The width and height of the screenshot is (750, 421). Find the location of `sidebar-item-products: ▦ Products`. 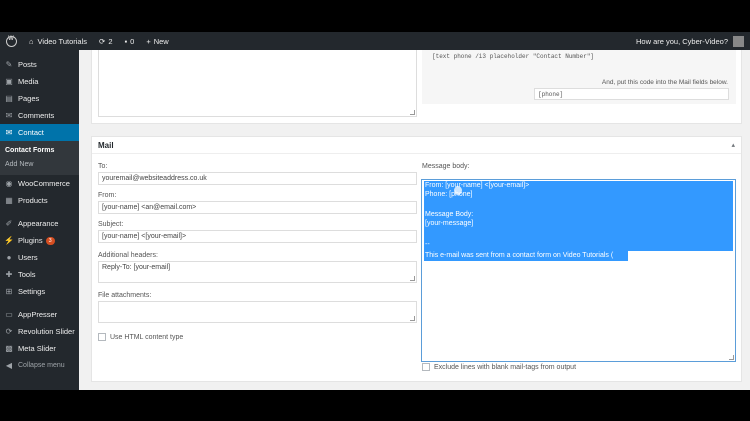

sidebar-item-products: ▦ Products is located at coordinates (39, 200).